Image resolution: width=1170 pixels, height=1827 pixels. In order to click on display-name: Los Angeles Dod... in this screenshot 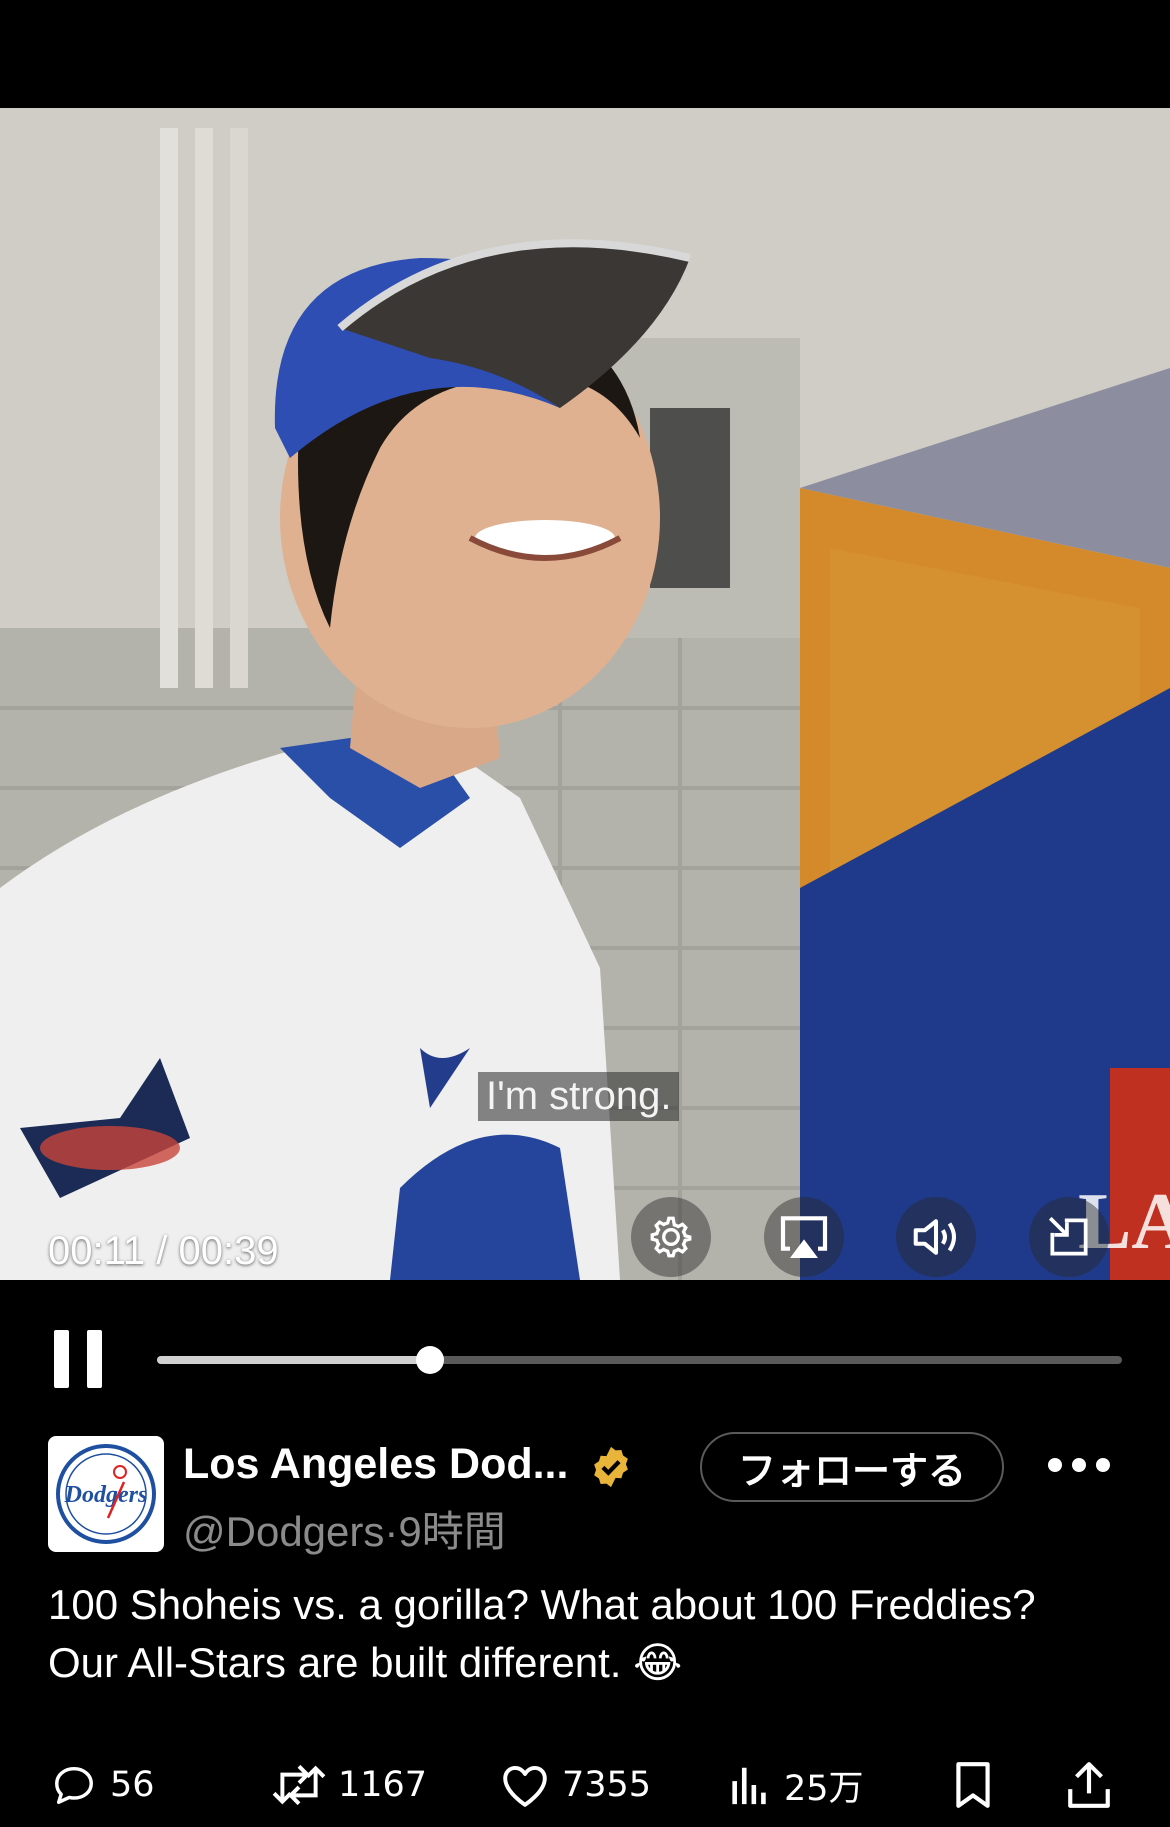, I will do `click(375, 1464)`.